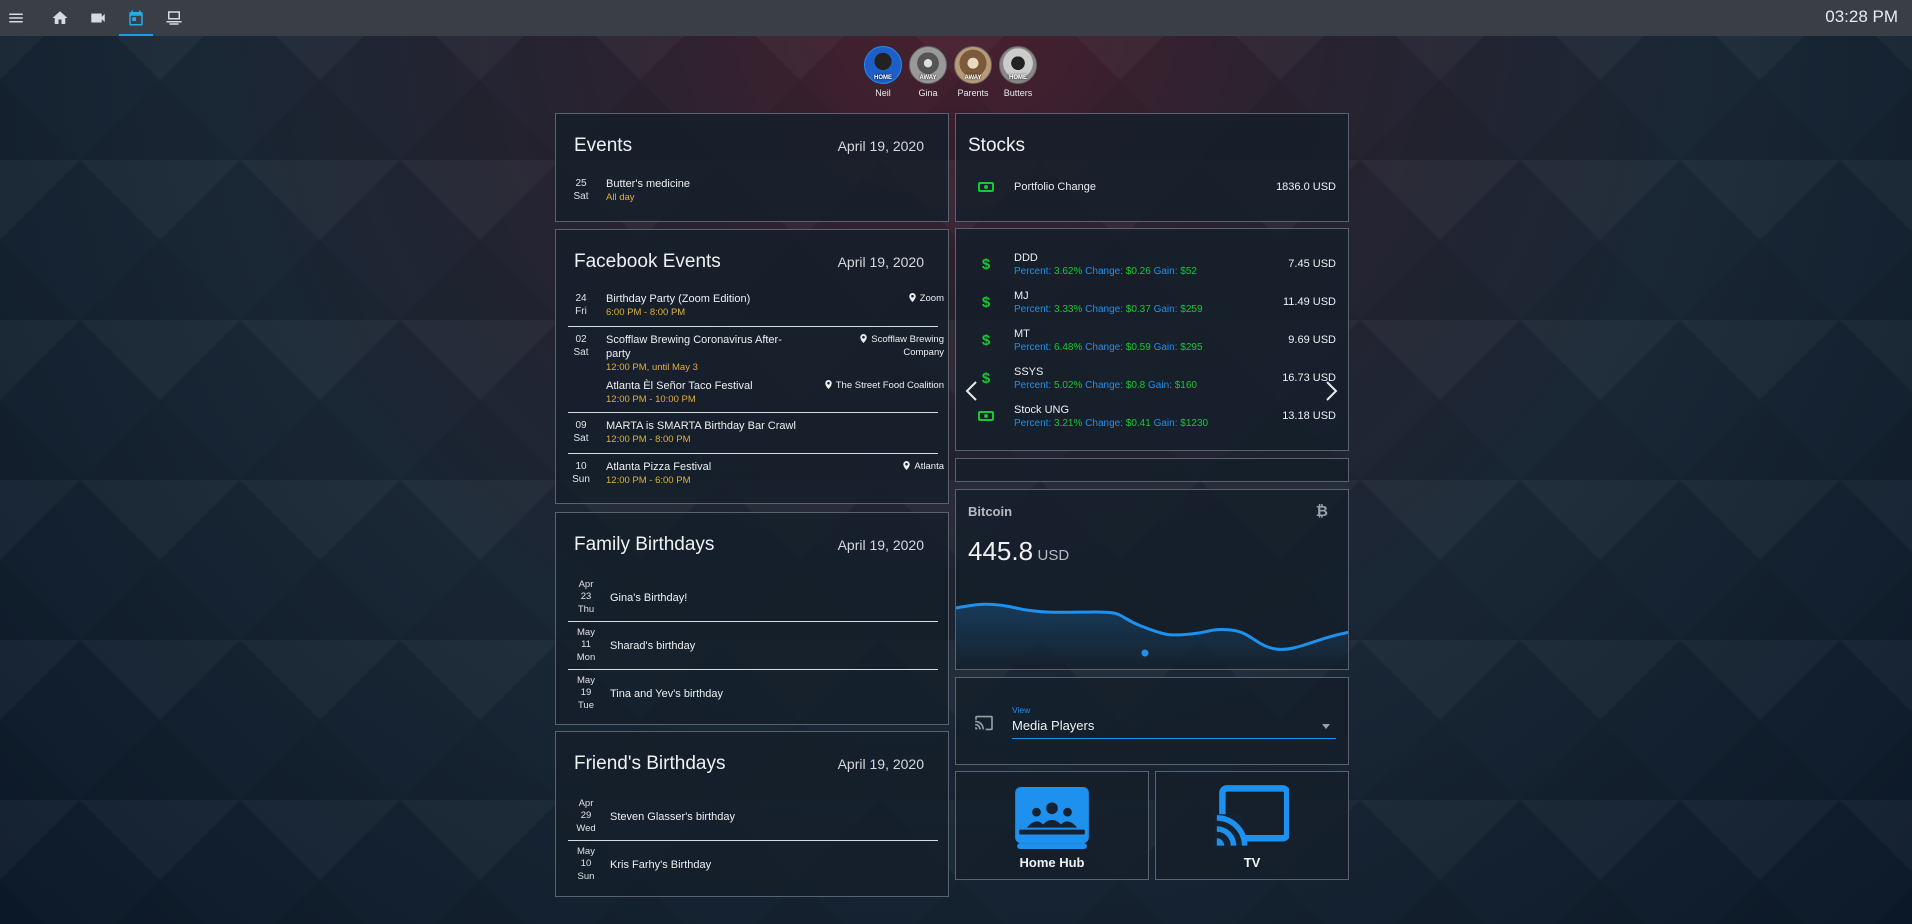 The height and width of the screenshot is (924, 1912). Describe the element at coordinates (752, 693) in the screenshot. I see `birthday-item: May 19 Tue Tina and Yev's birthday` at that location.